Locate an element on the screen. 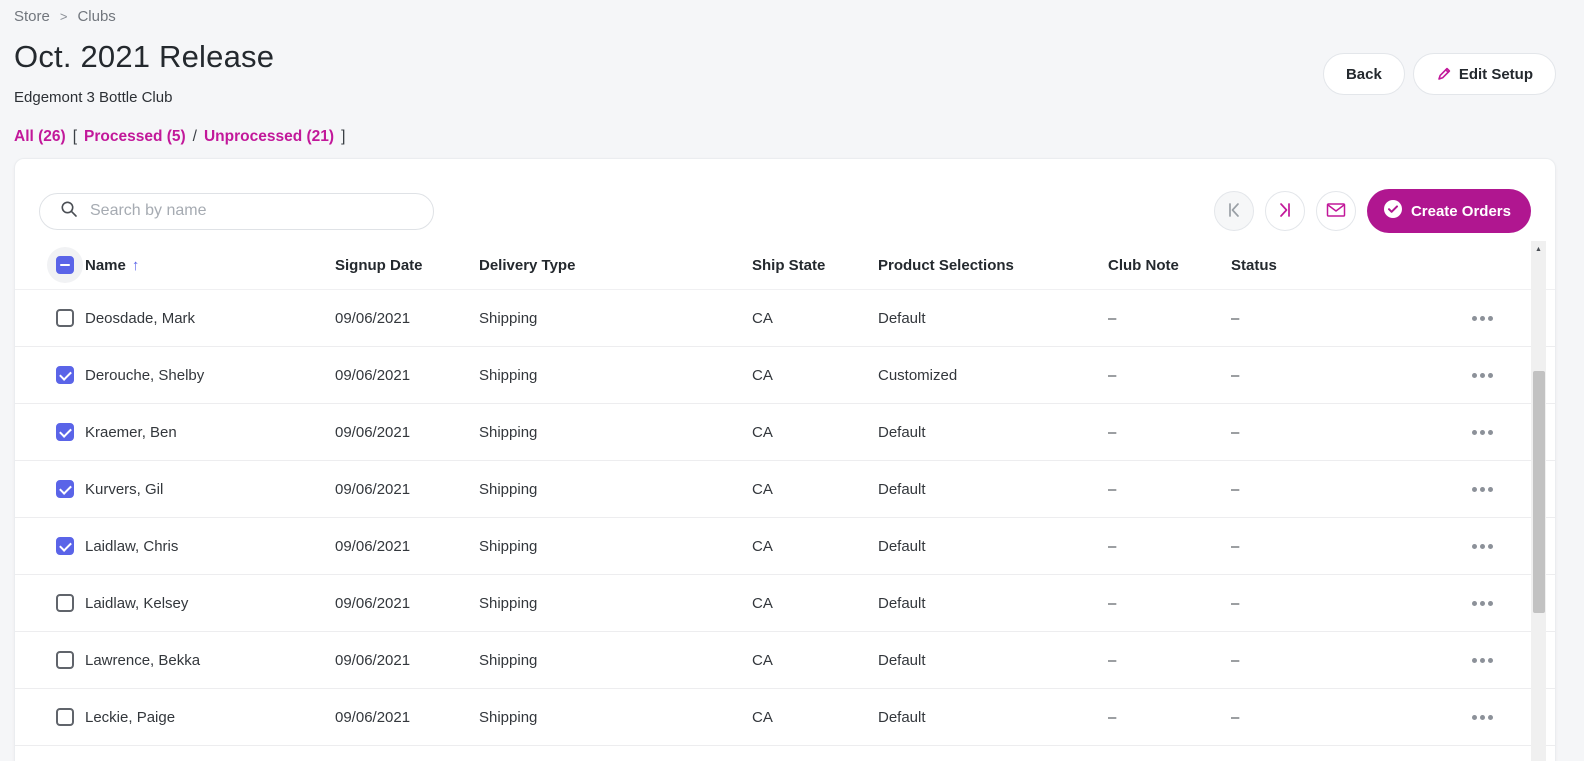 The width and height of the screenshot is (1584, 761). toolbar-actions: Create Orders is located at coordinates (1372, 211).